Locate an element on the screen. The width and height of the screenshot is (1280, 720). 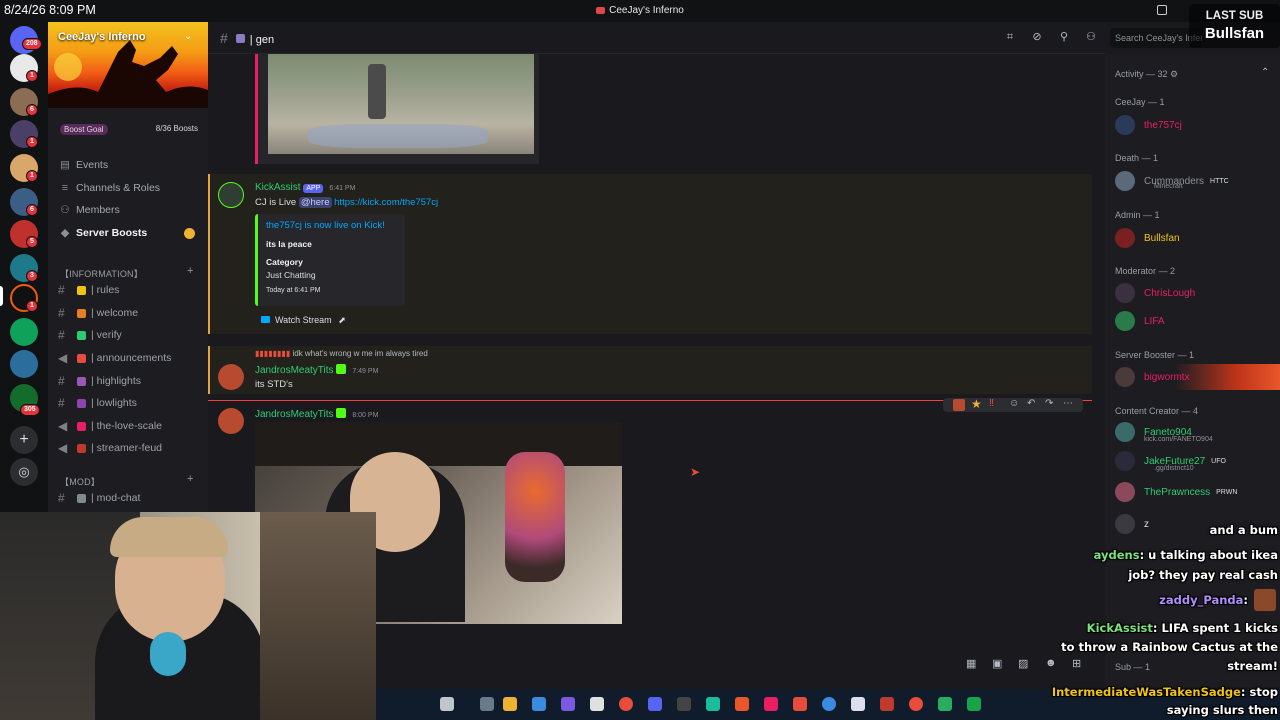
channels-icon: ≡ is located at coordinates (65, 188).